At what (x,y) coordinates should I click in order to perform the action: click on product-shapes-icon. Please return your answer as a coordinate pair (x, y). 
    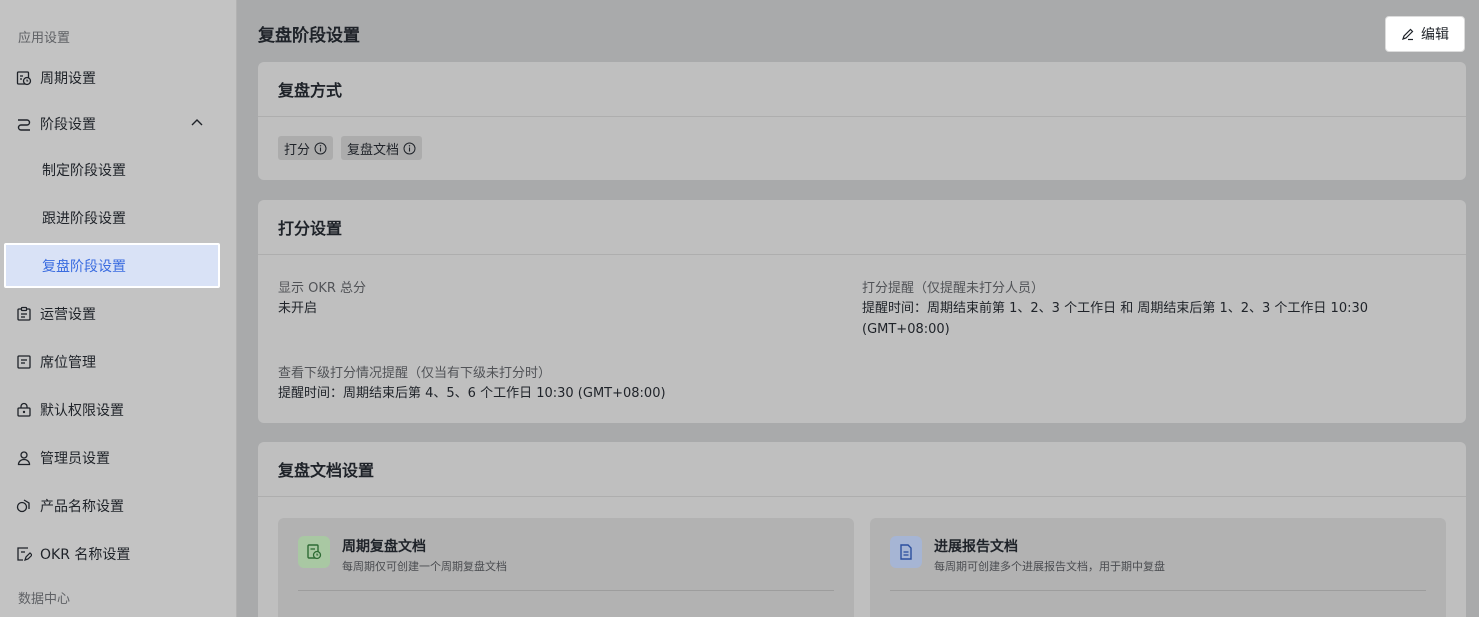
    Looking at the image, I should click on (24, 506).